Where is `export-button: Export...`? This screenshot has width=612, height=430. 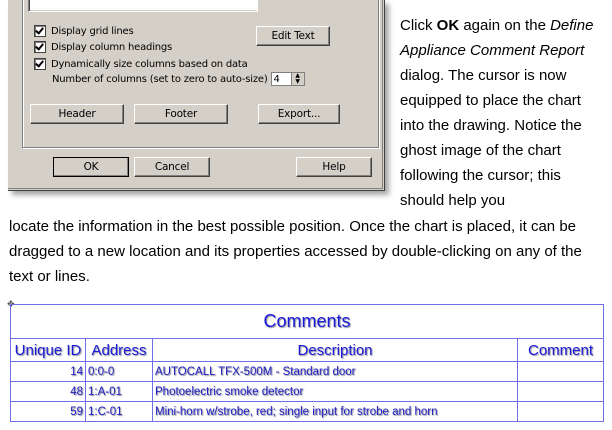
export-button: Export... is located at coordinates (299, 114).